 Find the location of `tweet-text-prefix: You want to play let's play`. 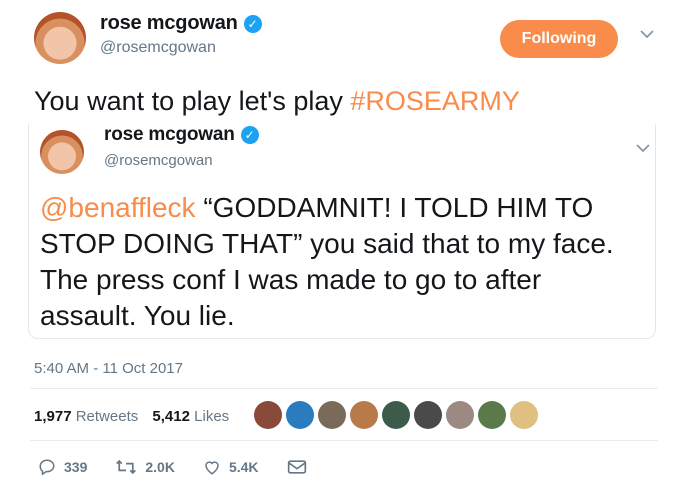

tweet-text-prefix: You want to play let's play is located at coordinates (192, 101).